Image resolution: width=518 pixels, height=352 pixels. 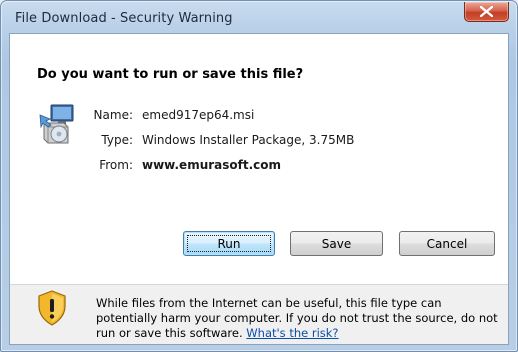 I want to click on security-shield-icon, so click(x=52, y=308).